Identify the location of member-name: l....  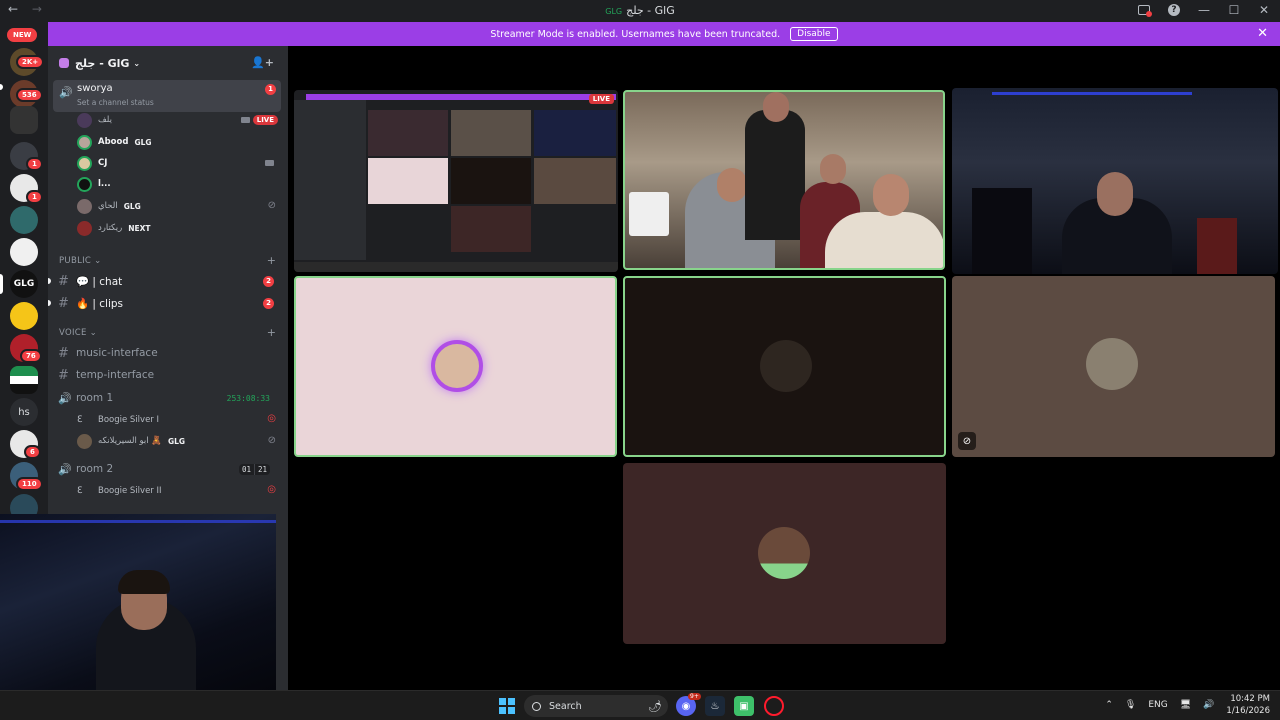
(104, 184).